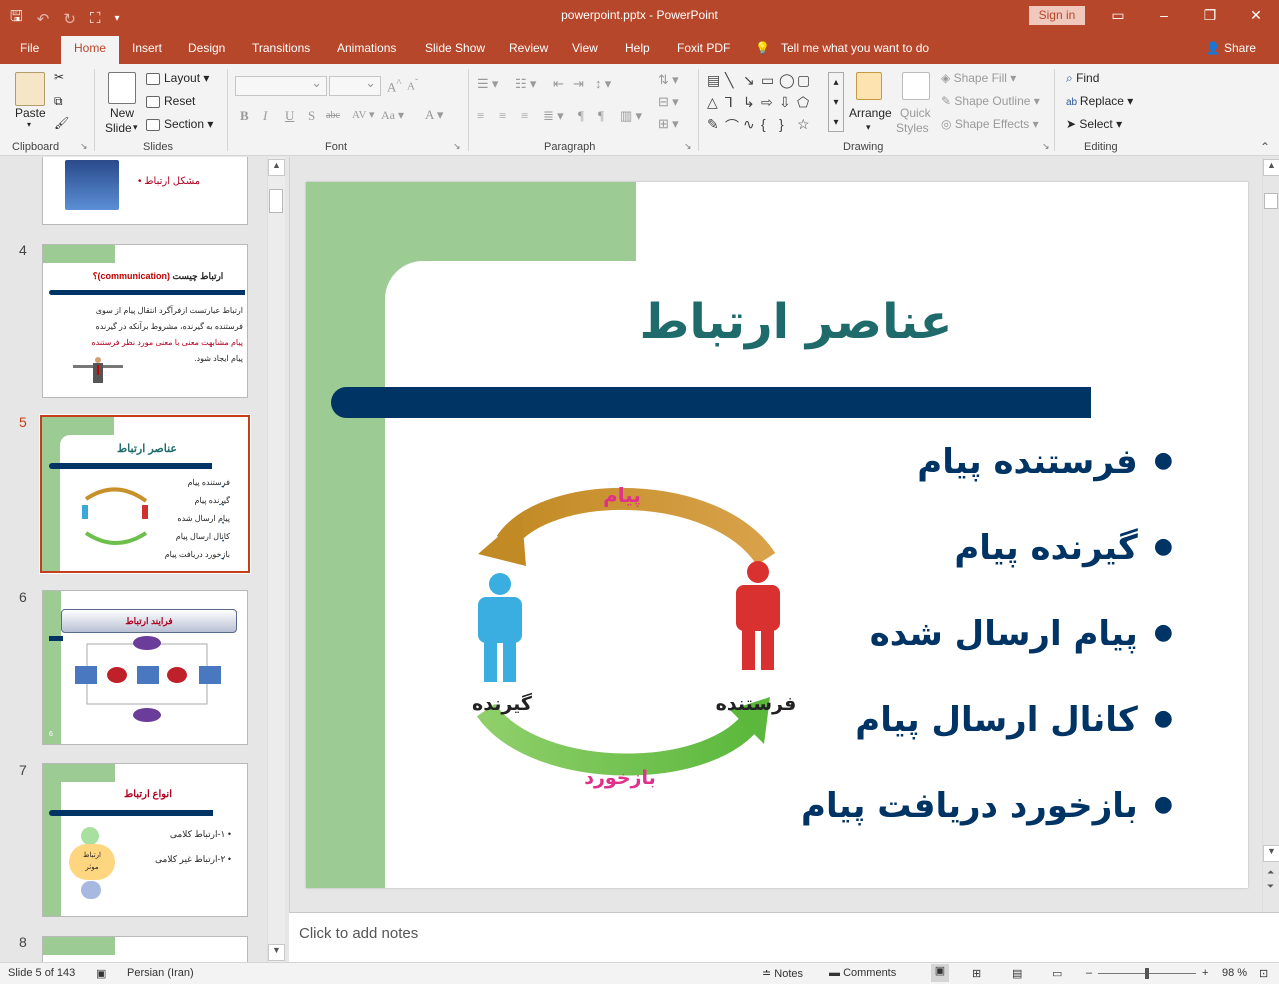 This screenshot has width=1279, height=984. What do you see at coordinates (803, 102) in the screenshot?
I see `pentagon-shape-icon: ⬠` at bounding box center [803, 102].